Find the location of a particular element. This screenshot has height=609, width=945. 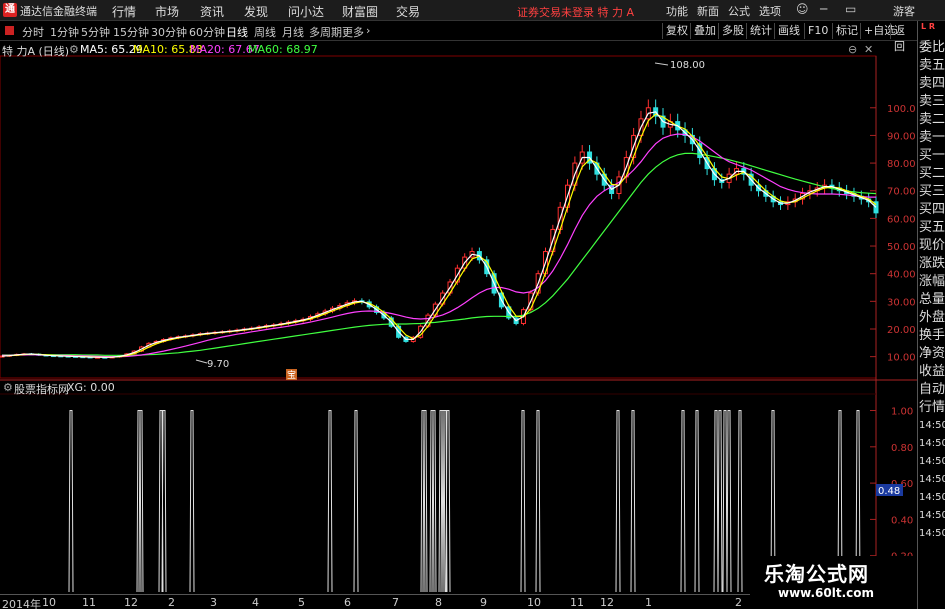

settings-icon: ⚙ is located at coordinates (74, 49).